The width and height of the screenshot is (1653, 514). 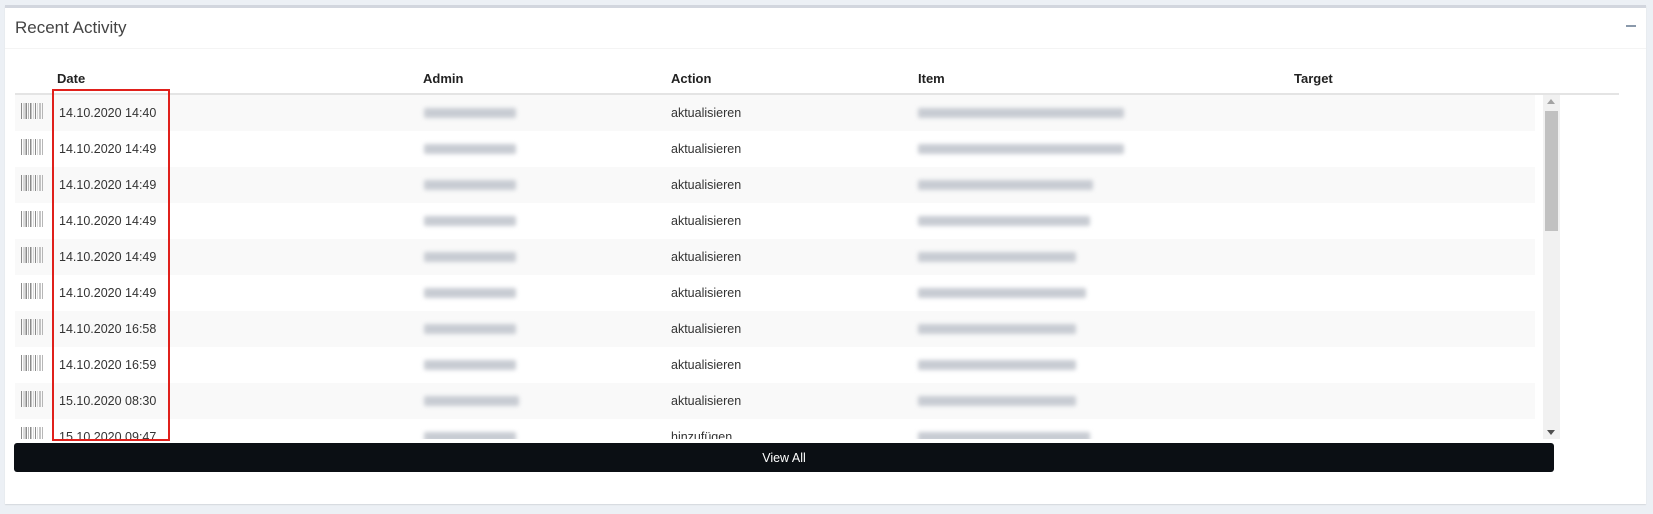 I want to click on scroll-down-arrow-icon, so click(x=1551, y=432).